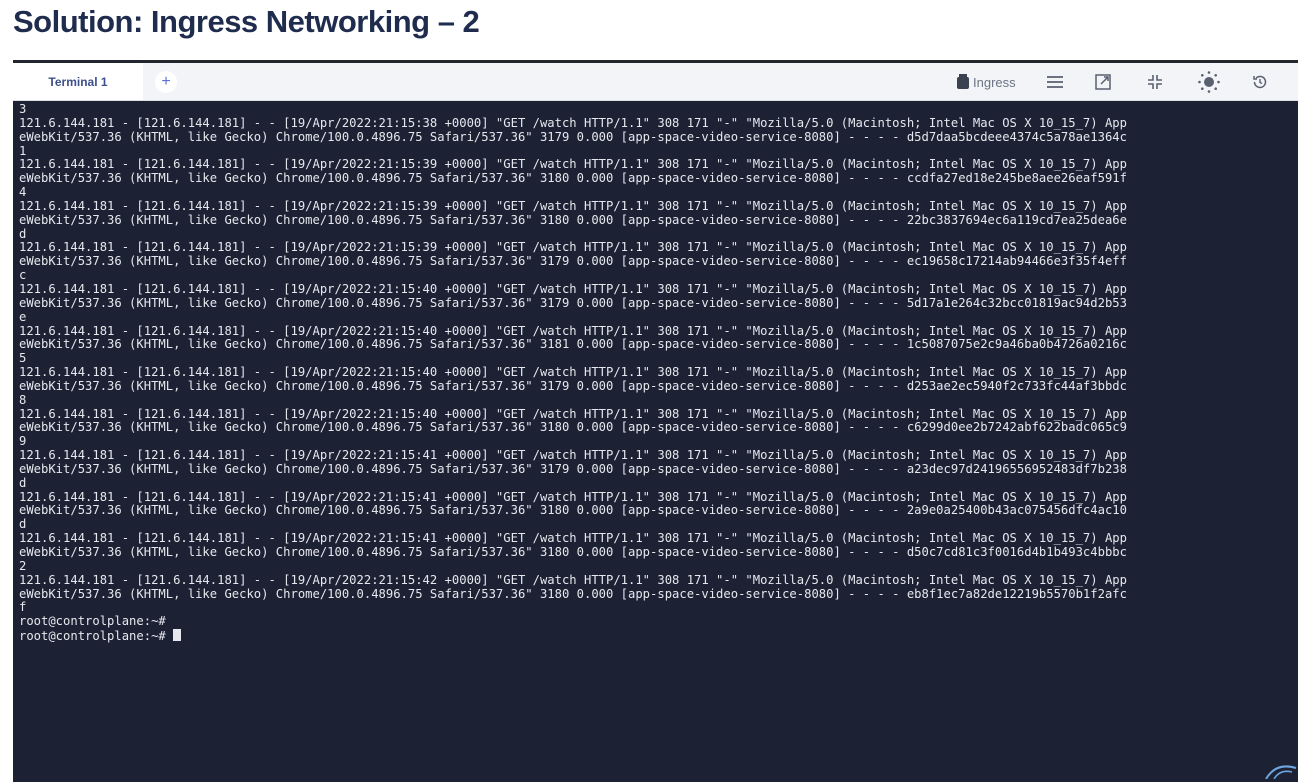 This screenshot has width=1298, height=784. What do you see at coordinates (23, 399) in the screenshot?
I see `terminal-line: 8` at bounding box center [23, 399].